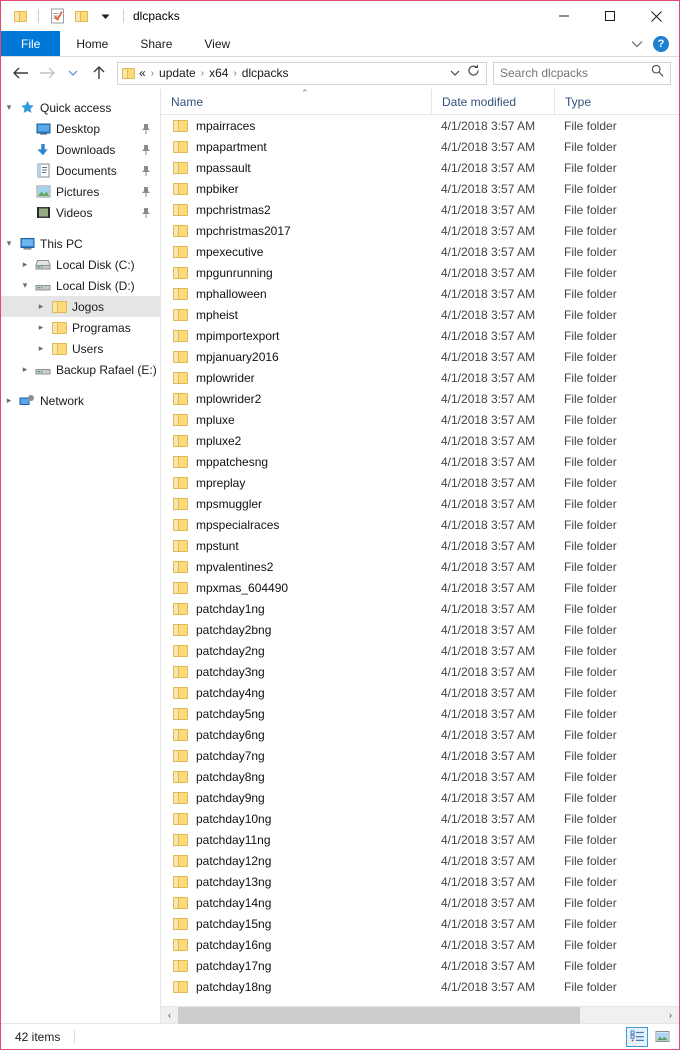 This screenshot has width=680, height=1050. What do you see at coordinates (420, 692) in the screenshot?
I see `table-row: patchday4ng 4/1/2018 3:57 AM File folder` at bounding box center [420, 692].